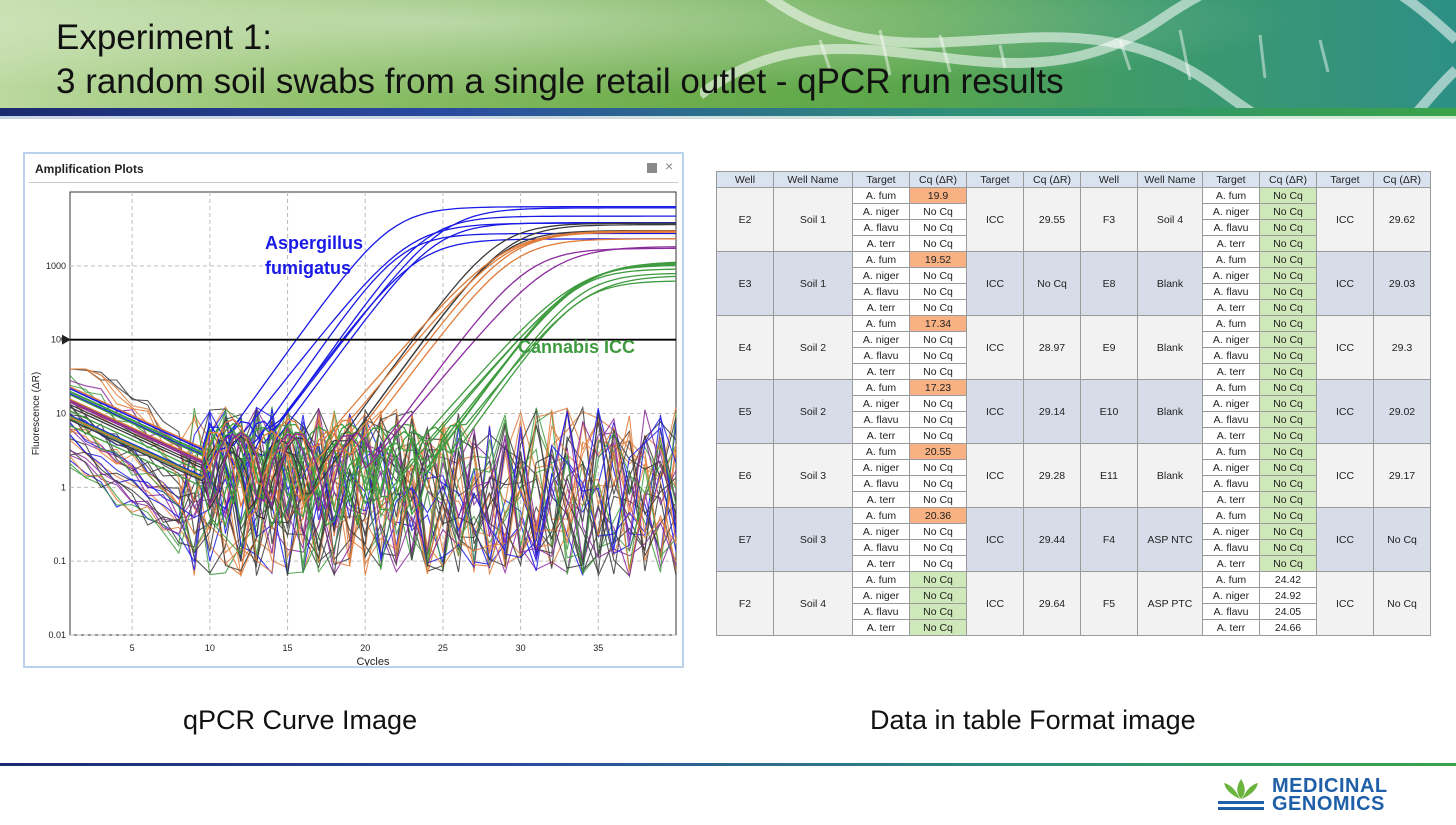 The height and width of the screenshot is (825, 1456). I want to click on aspergillus-annotation-line-1: Aspergillus, so click(314, 243).